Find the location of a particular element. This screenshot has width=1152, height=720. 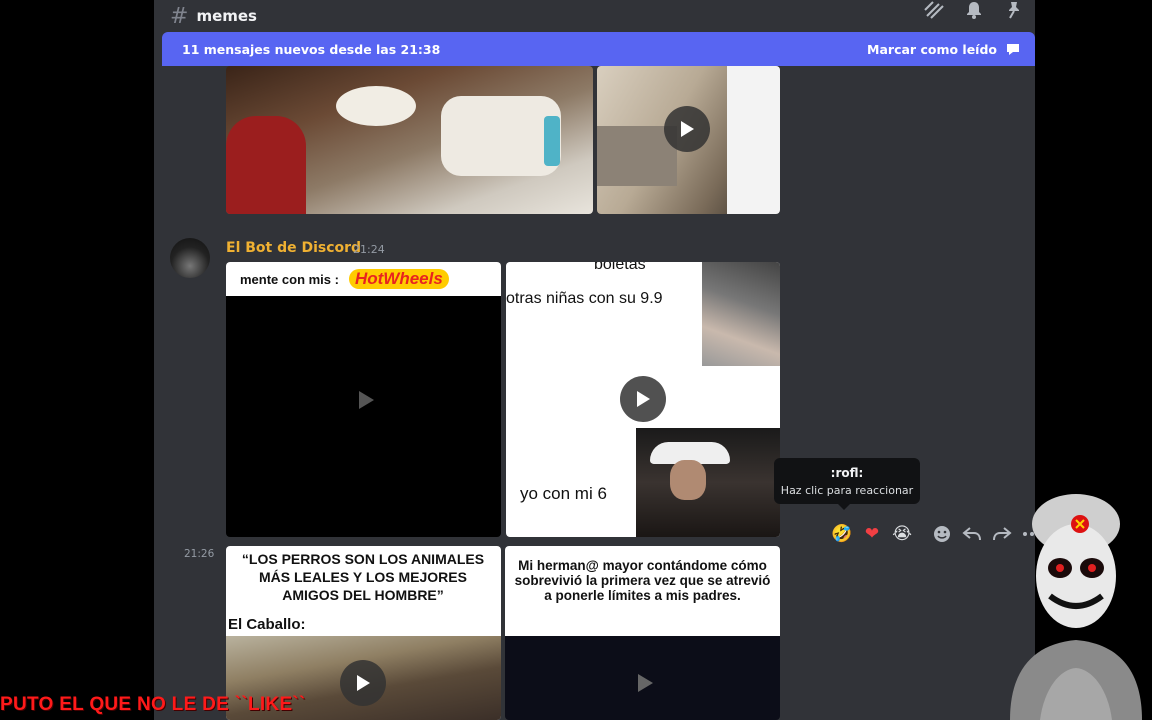

meme-caption-bottom: yo con mi 6 is located at coordinates (563, 493).